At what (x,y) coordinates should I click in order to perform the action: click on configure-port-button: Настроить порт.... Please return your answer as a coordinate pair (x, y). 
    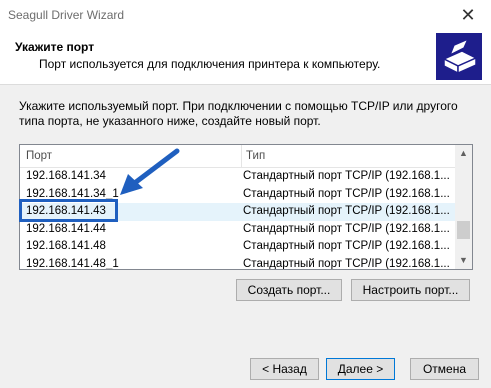
    Looking at the image, I should click on (410, 290).